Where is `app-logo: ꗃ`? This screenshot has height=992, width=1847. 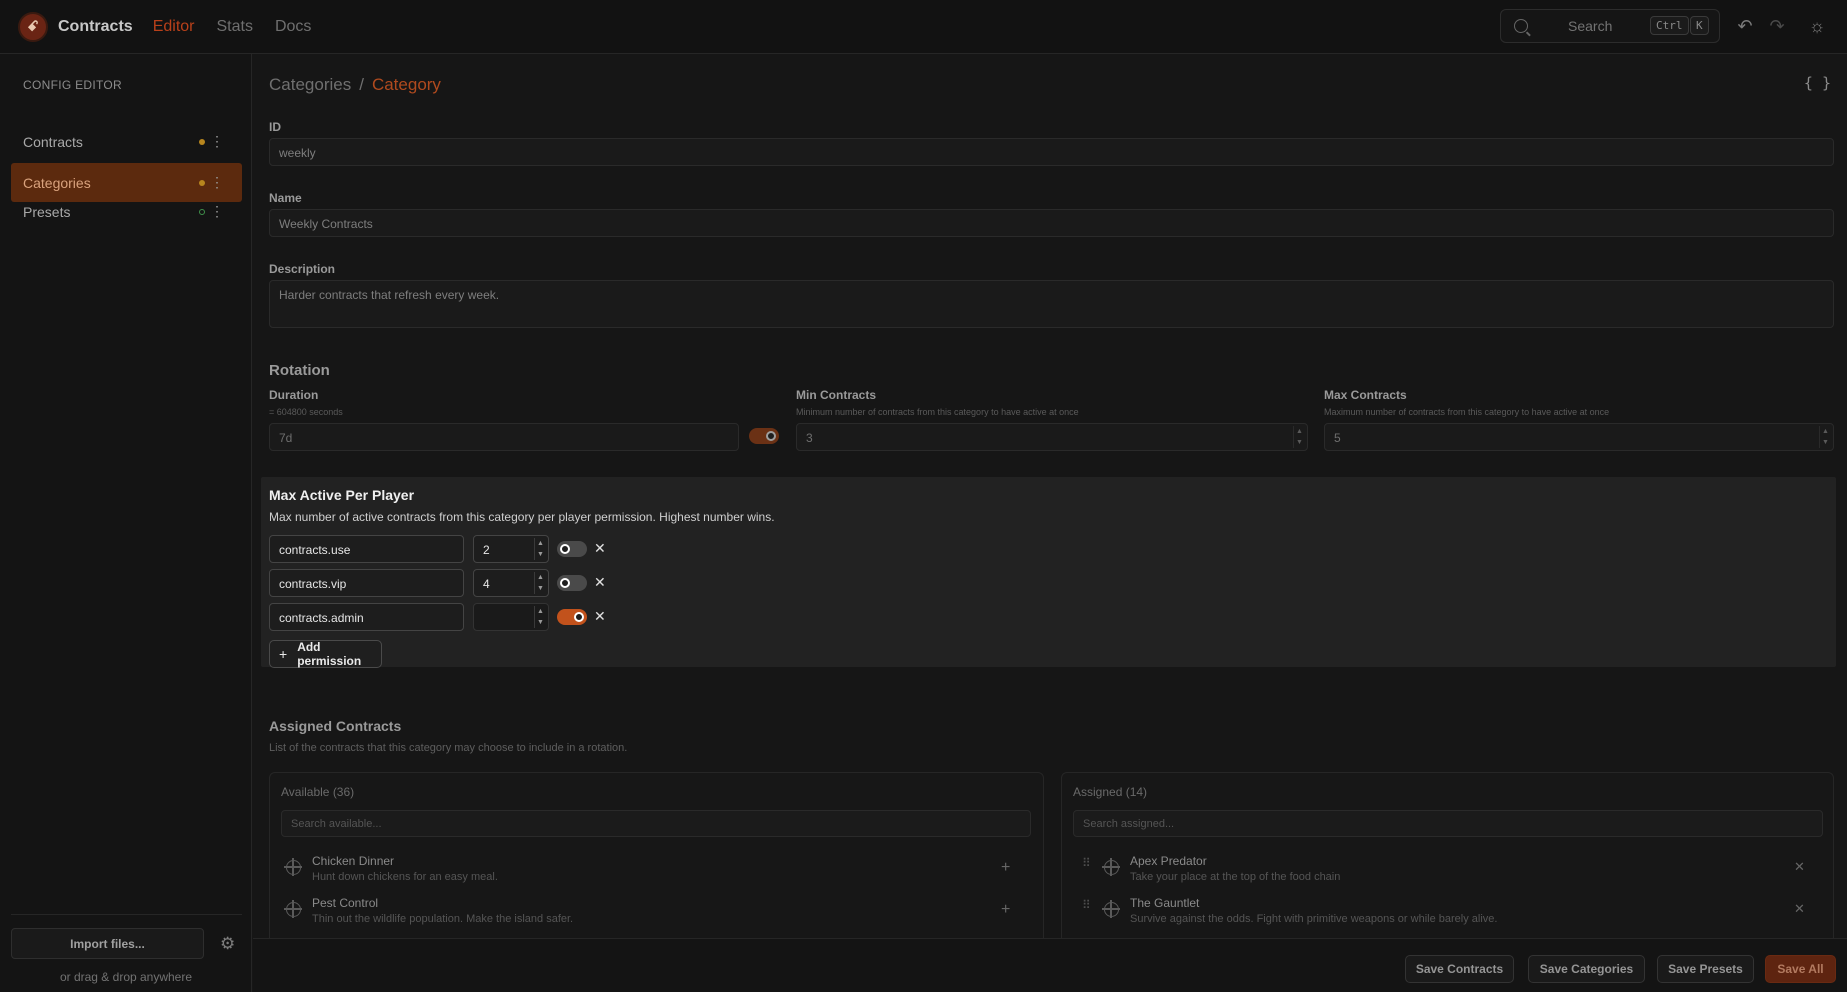 app-logo: ꗃ is located at coordinates (33, 26).